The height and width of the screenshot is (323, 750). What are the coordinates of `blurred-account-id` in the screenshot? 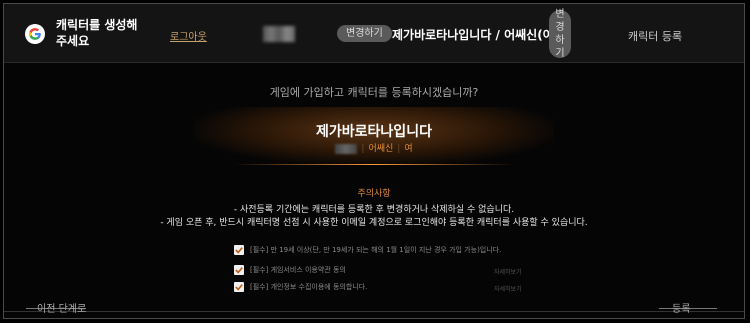 It's located at (279, 34).